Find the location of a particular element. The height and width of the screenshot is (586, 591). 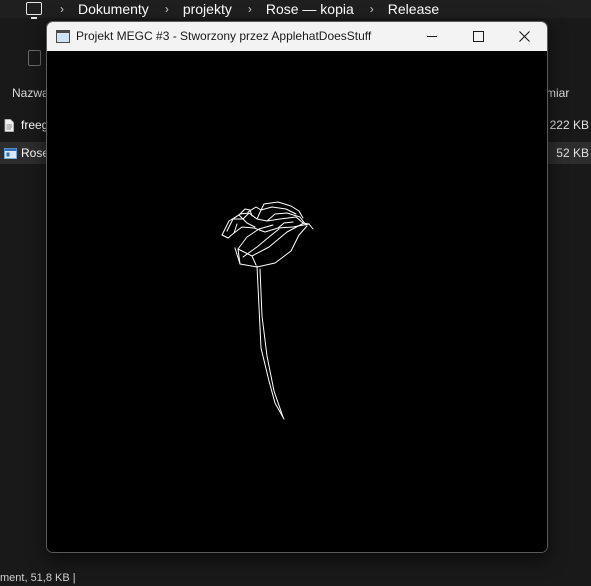

close-icon is located at coordinates (524, 36).